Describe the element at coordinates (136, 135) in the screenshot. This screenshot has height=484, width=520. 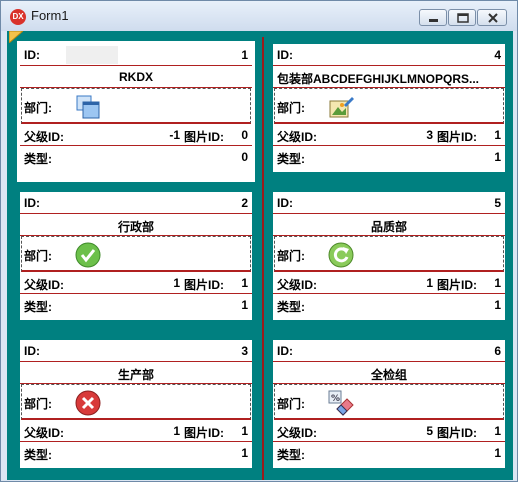
I see `parent-row: 父级ID: -1 图片ID: 0` at that location.